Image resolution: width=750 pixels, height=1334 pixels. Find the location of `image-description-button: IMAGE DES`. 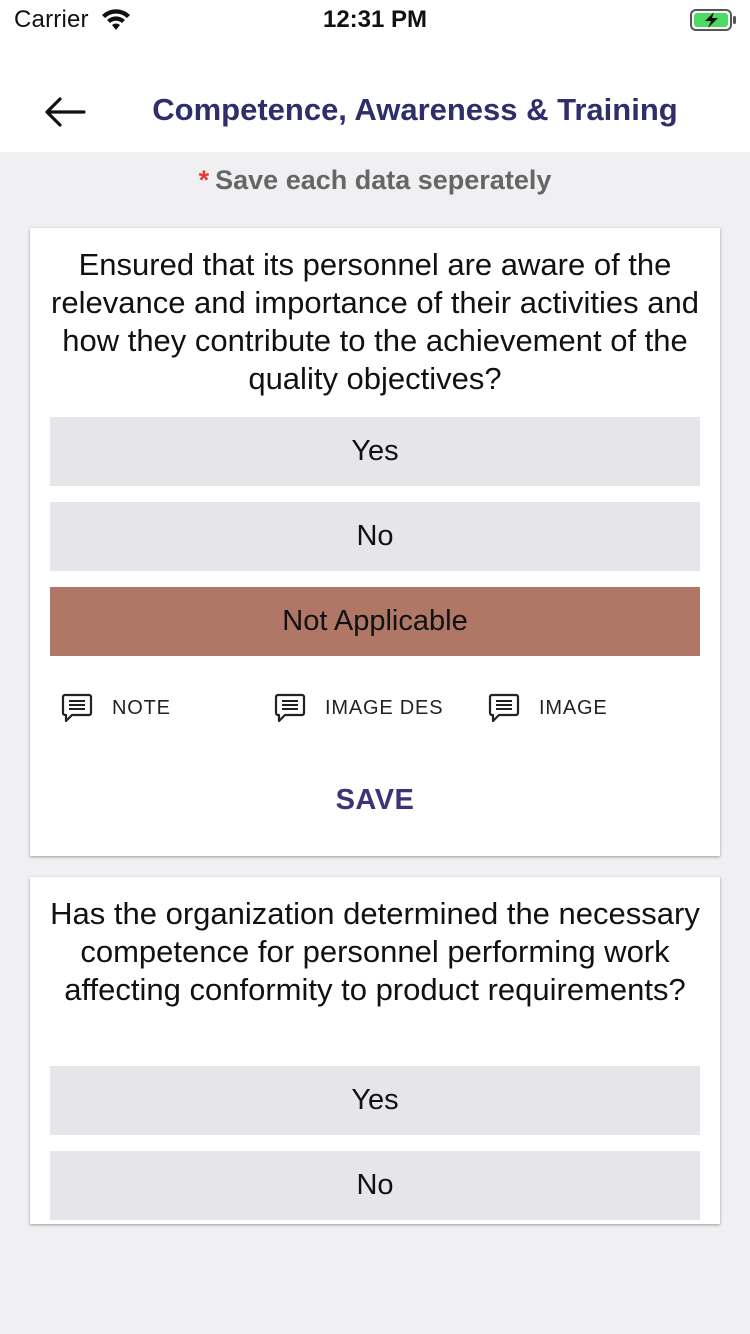

image-description-button: IMAGE DES is located at coordinates (358, 708).